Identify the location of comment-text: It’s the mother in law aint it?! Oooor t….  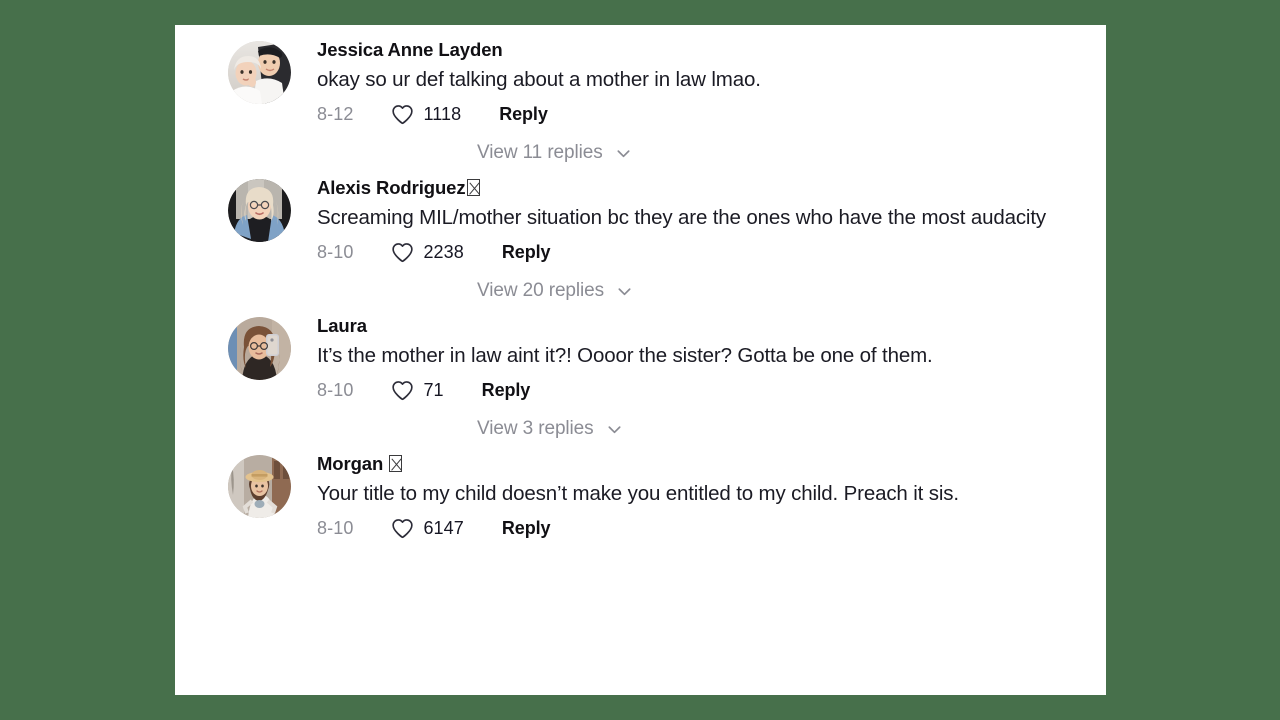
(625, 355).